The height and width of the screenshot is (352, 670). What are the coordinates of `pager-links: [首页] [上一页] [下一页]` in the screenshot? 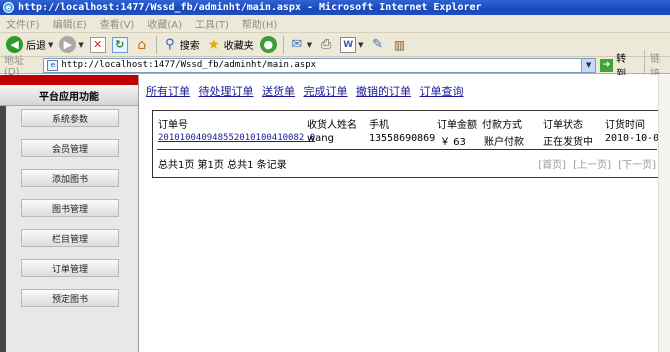 It's located at (595, 163).